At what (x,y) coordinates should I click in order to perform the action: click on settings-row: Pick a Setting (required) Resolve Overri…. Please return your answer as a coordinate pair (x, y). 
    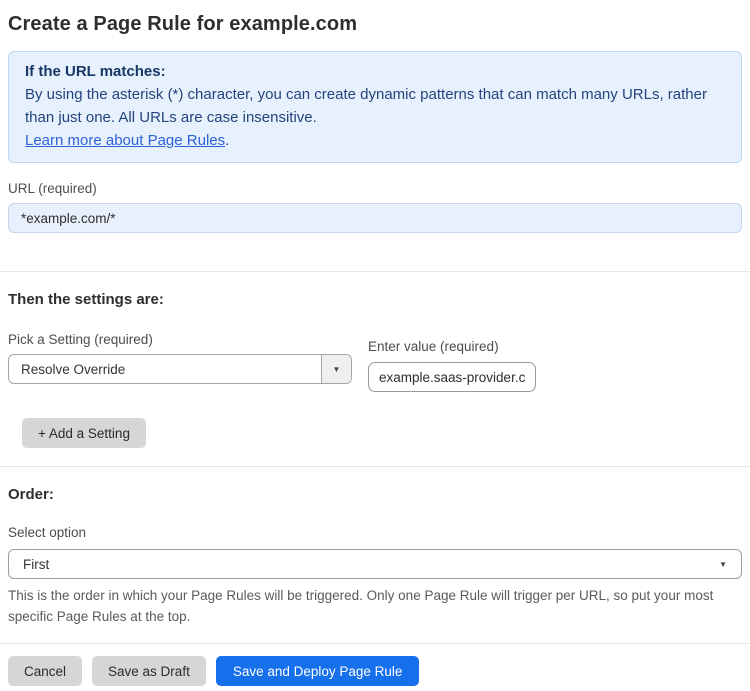
    Looking at the image, I should click on (375, 362).